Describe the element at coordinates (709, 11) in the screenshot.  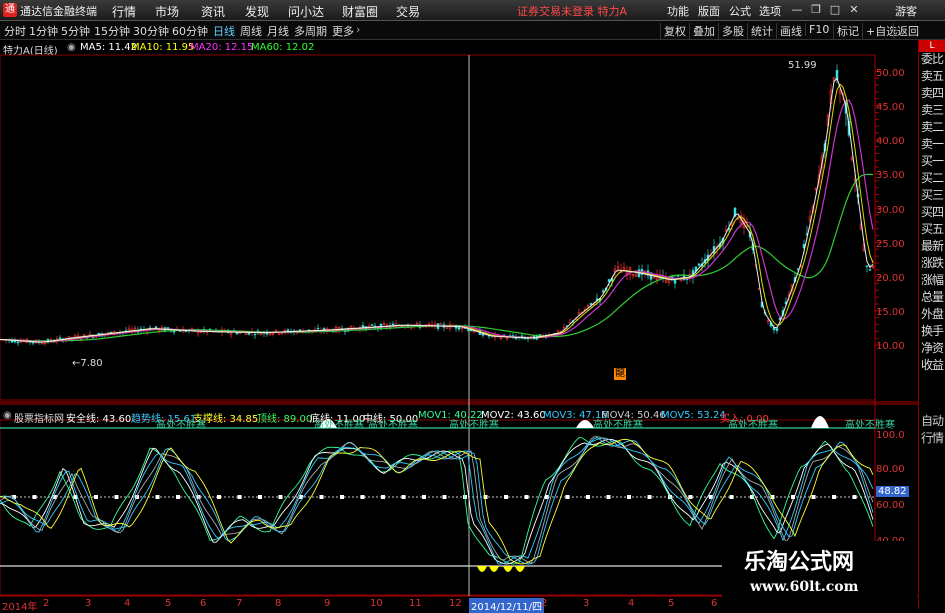
I see `menu-layout: 版面` at that location.